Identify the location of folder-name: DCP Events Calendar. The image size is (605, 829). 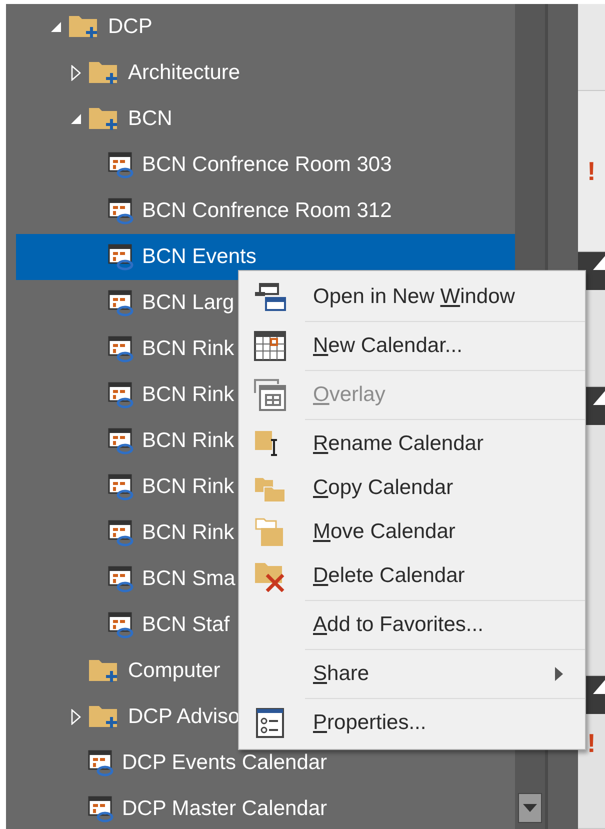
(225, 763).